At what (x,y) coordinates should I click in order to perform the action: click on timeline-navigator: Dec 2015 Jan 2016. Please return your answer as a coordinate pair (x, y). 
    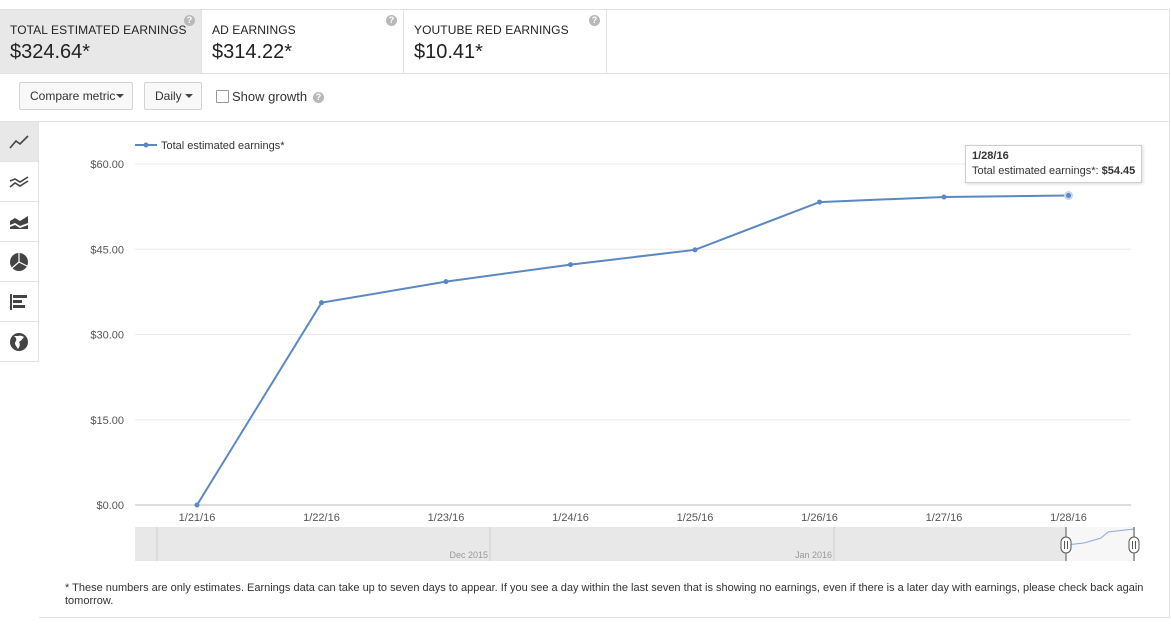
    Looking at the image, I should click on (637, 544).